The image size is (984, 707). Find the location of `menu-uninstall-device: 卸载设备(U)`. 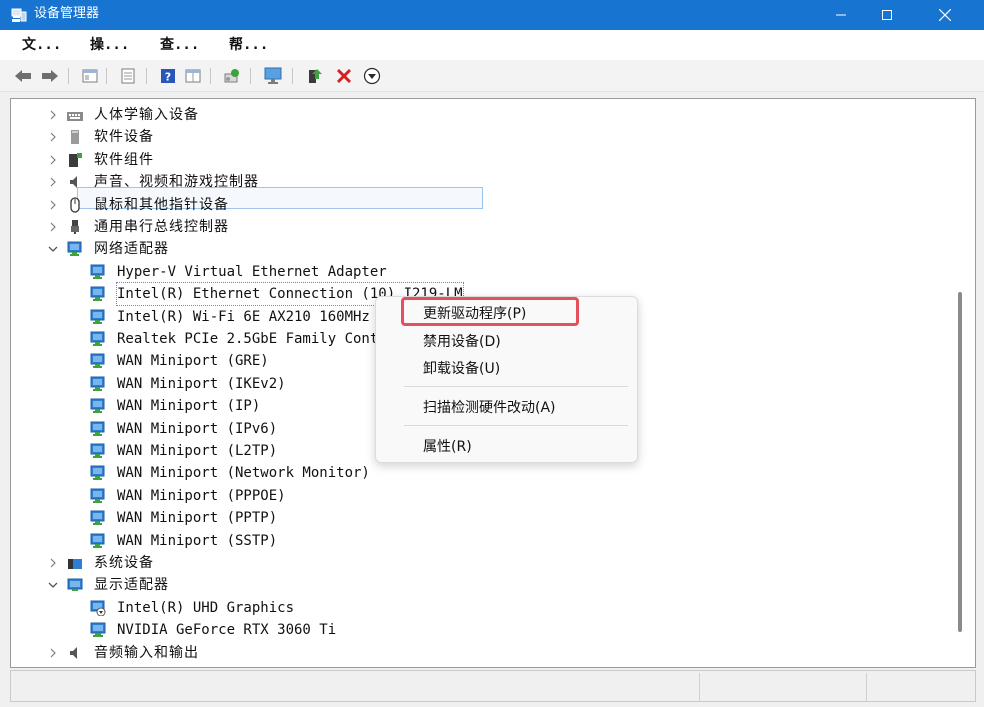

menu-uninstall-device: 卸载设备(U) is located at coordinates (461, 369).